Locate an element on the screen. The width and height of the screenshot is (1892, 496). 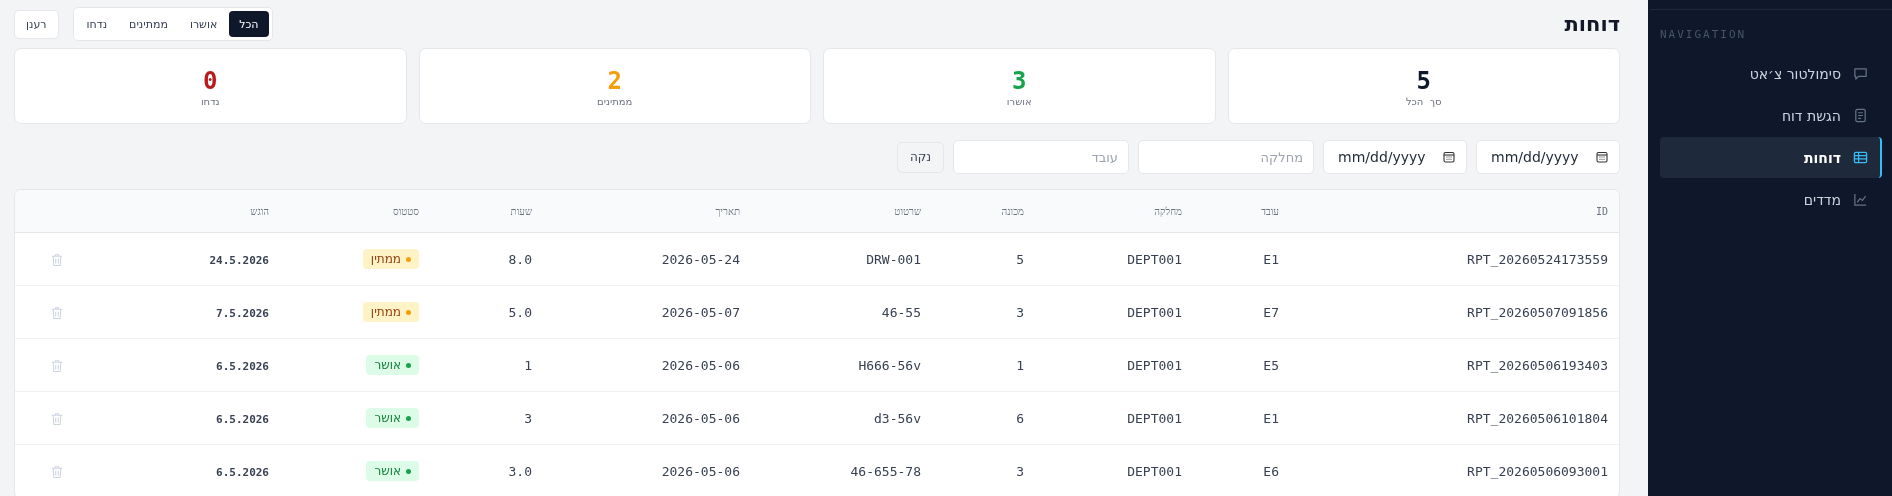
employee-field: עובד is located at coordinates (1041, 157).